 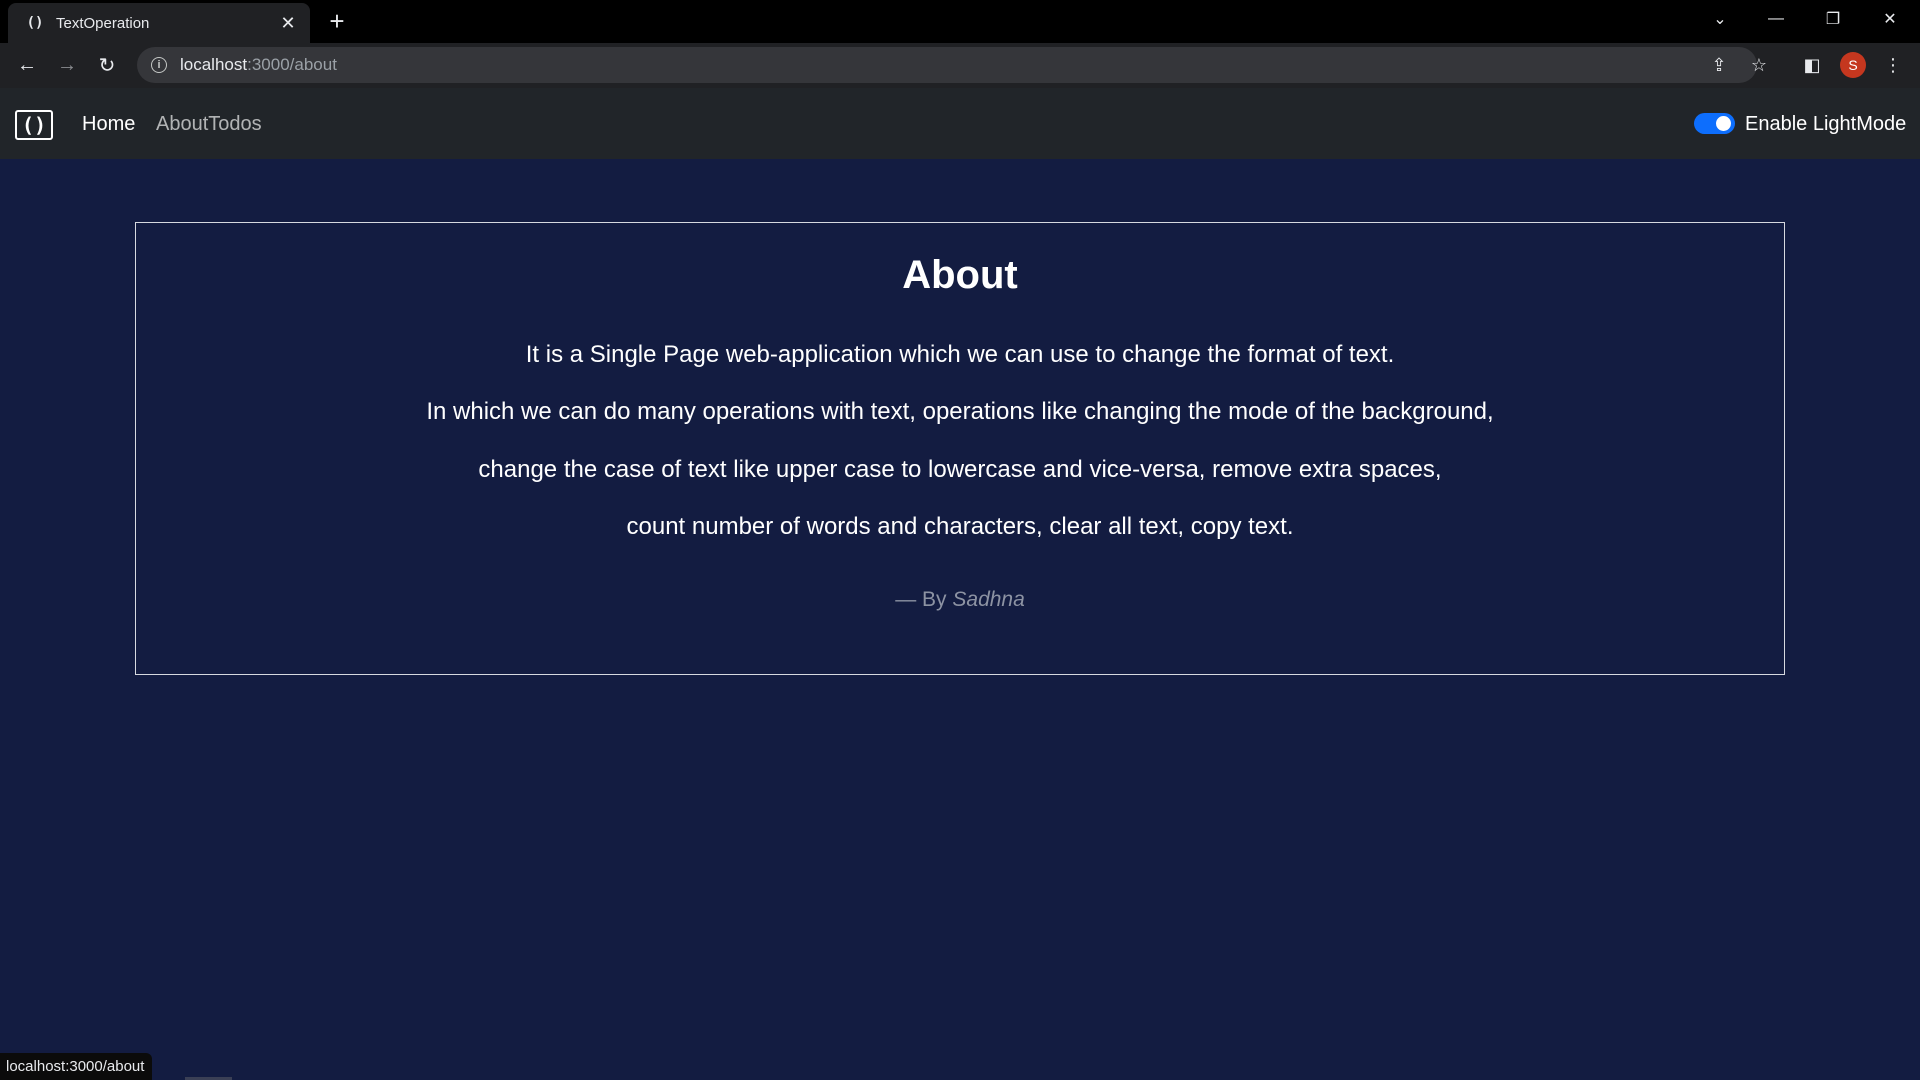 I want to click on browser-toolbar: ← → ↻ i localhost:3000/about ⇪ ☆ ◧ S ⋮, so click(x=960, y=65).